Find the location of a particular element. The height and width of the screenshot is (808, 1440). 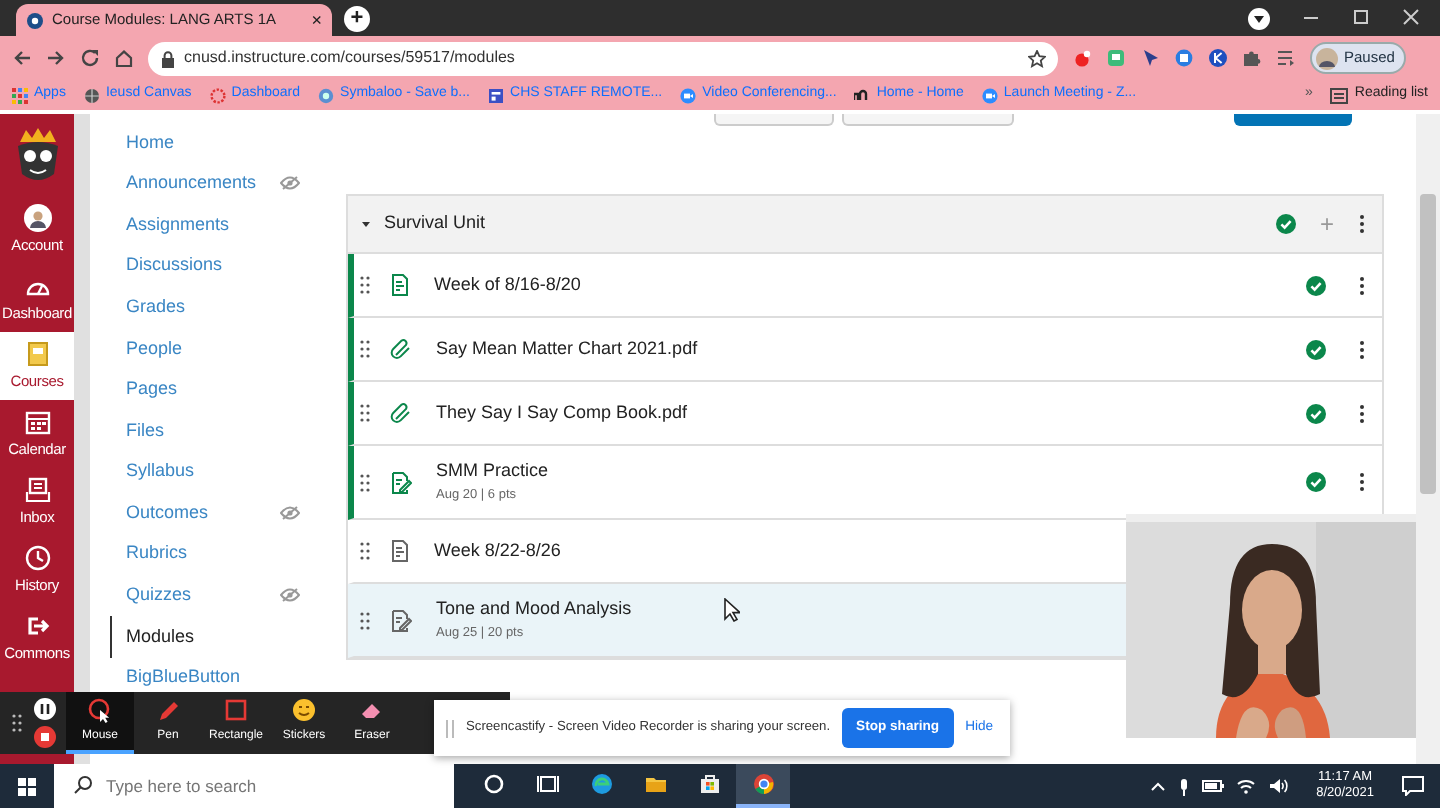

course-nav-link: Quizzes is located at coordinates (225, 596).